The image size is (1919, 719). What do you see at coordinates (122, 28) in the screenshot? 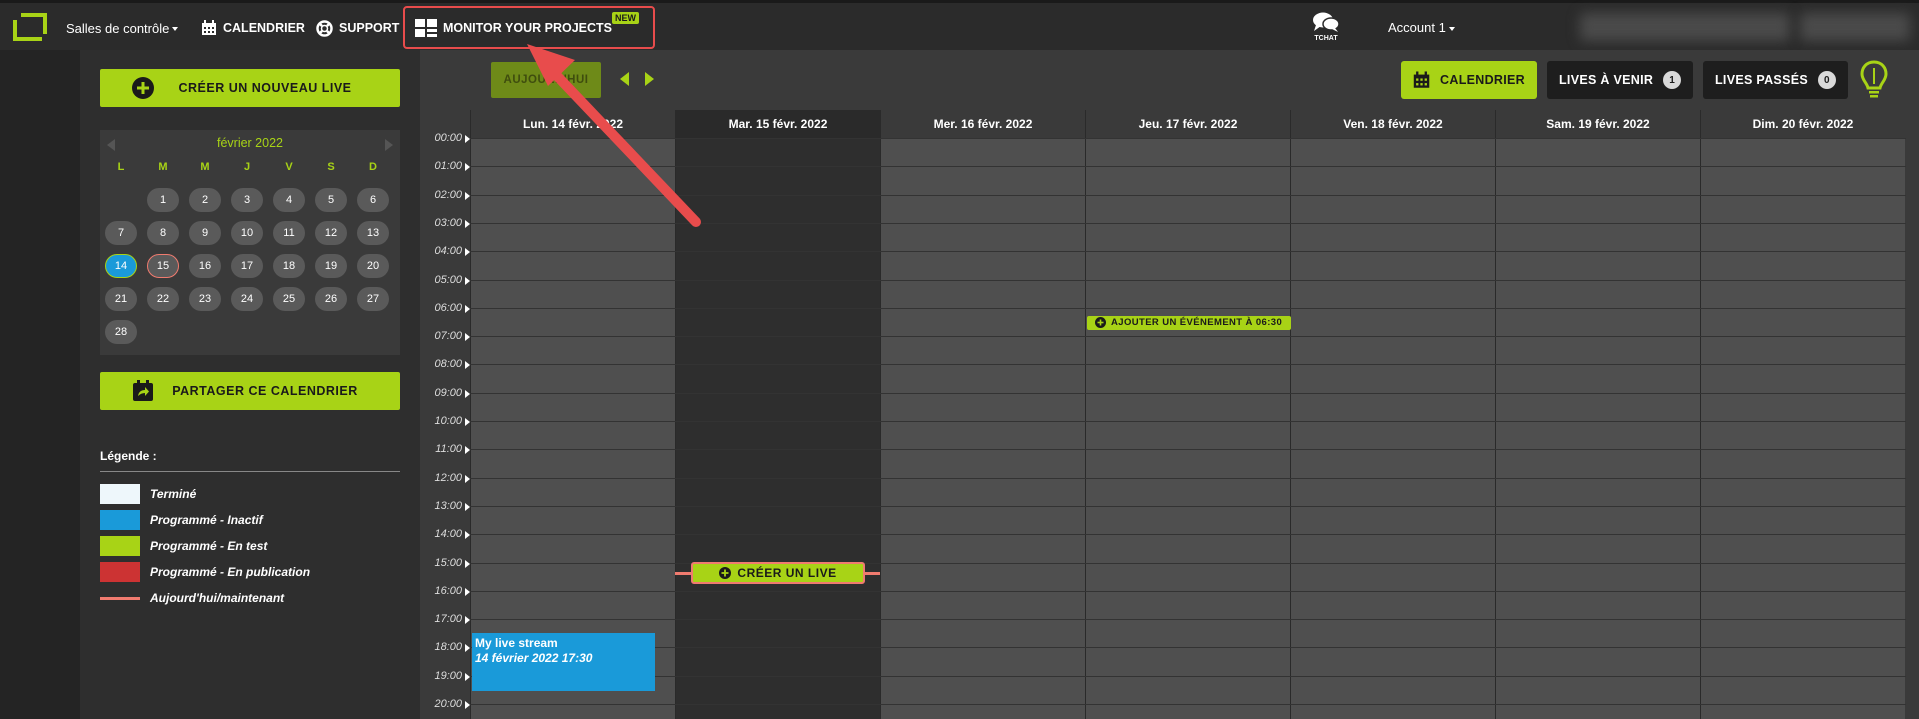
I see `nav-rooms-dropdown: Salles de contrôle` at bounding box center [122, 28].